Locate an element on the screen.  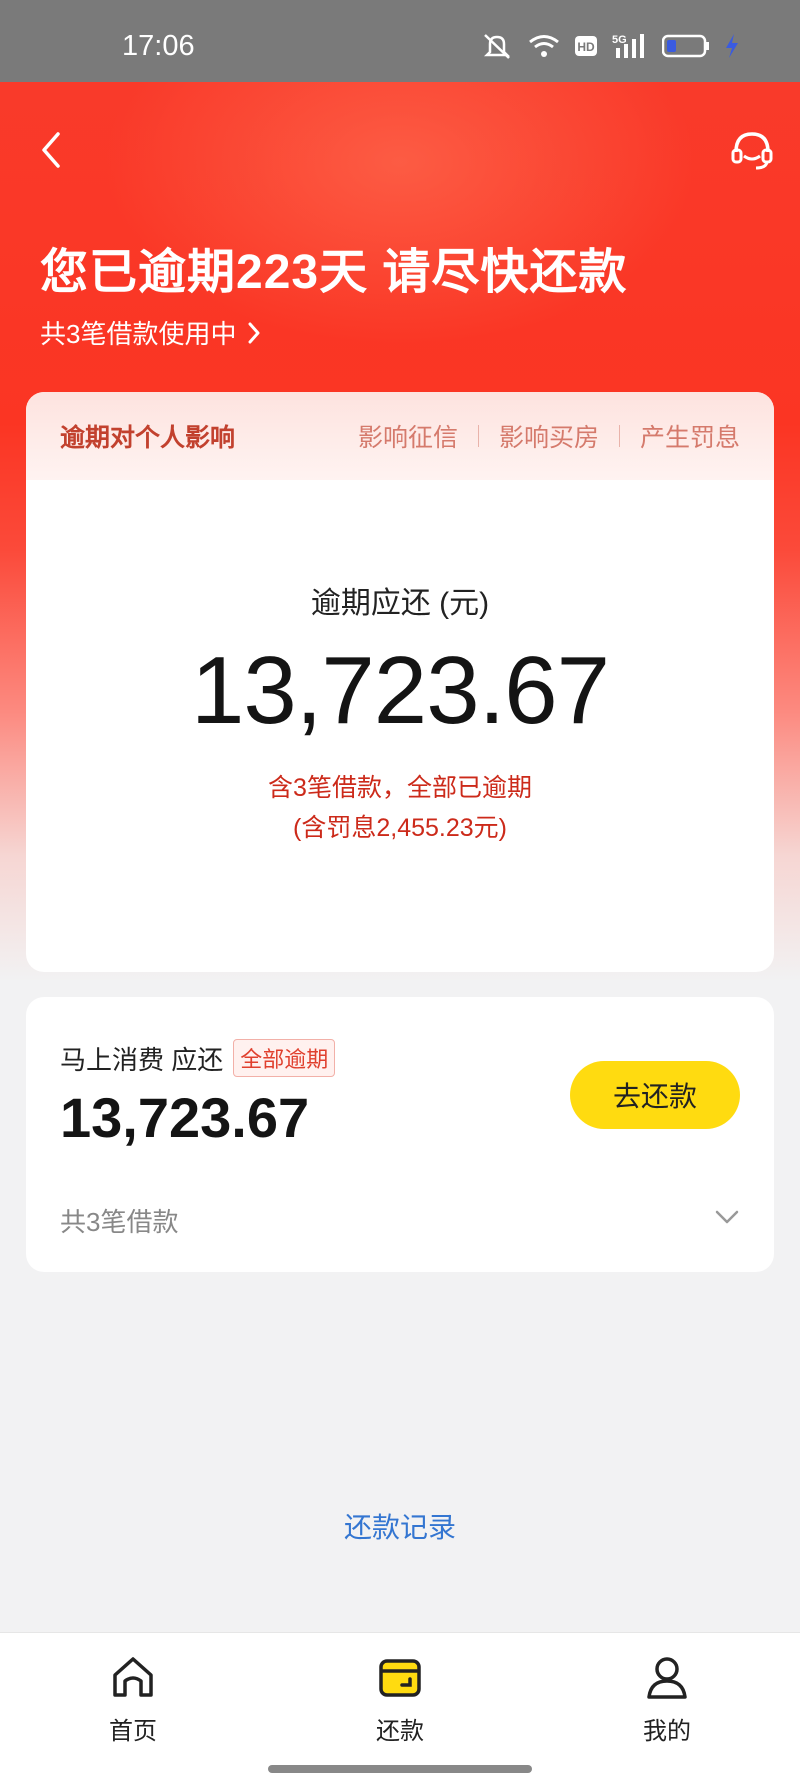
chevron-right-icon is located at coordinates (254, 332).